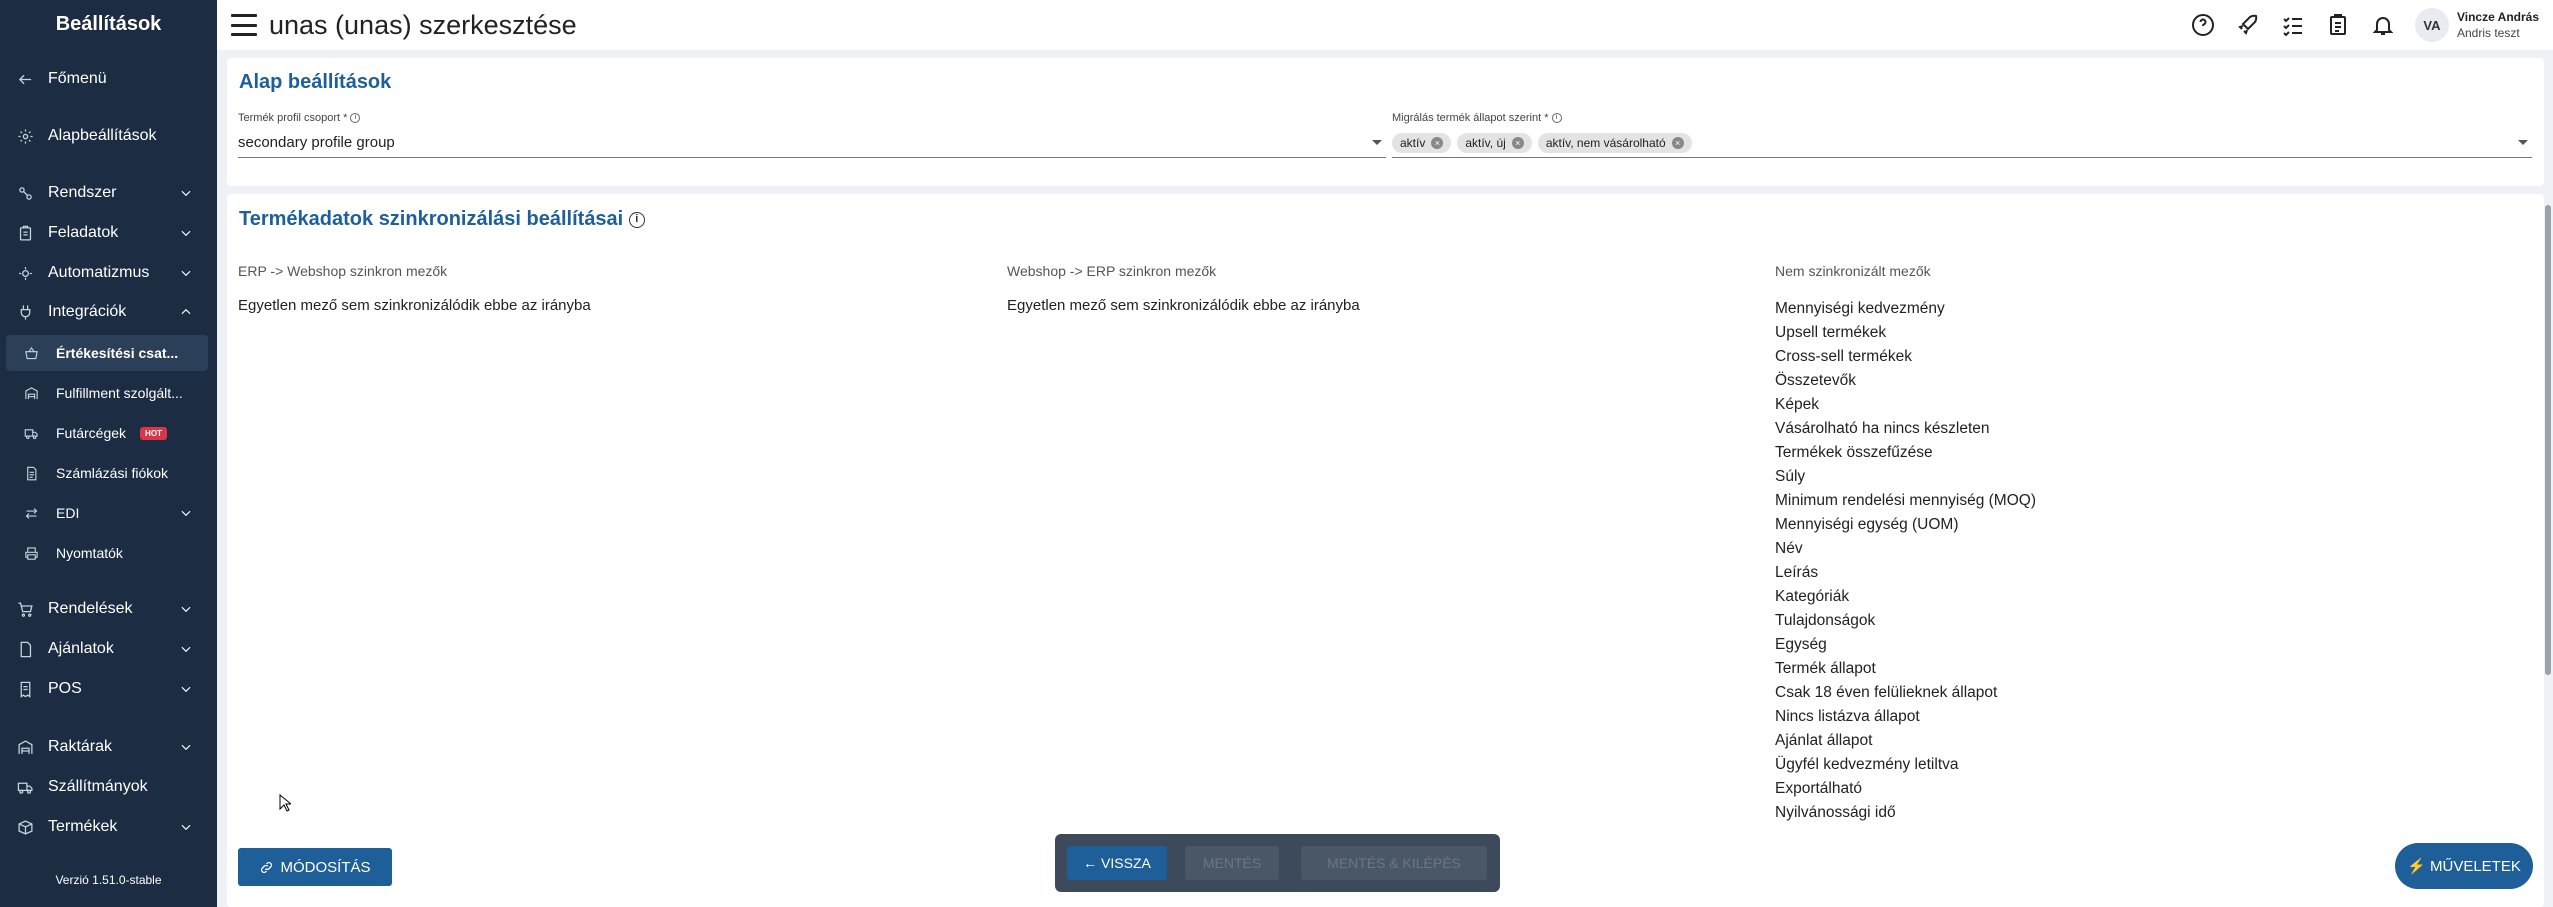 Image resolution: width=2553 pixels, height=907 pixels. Describe the element at coordinates (1797, 572) in the screenshot. I see `not-synced-field: Leírás` at that location.